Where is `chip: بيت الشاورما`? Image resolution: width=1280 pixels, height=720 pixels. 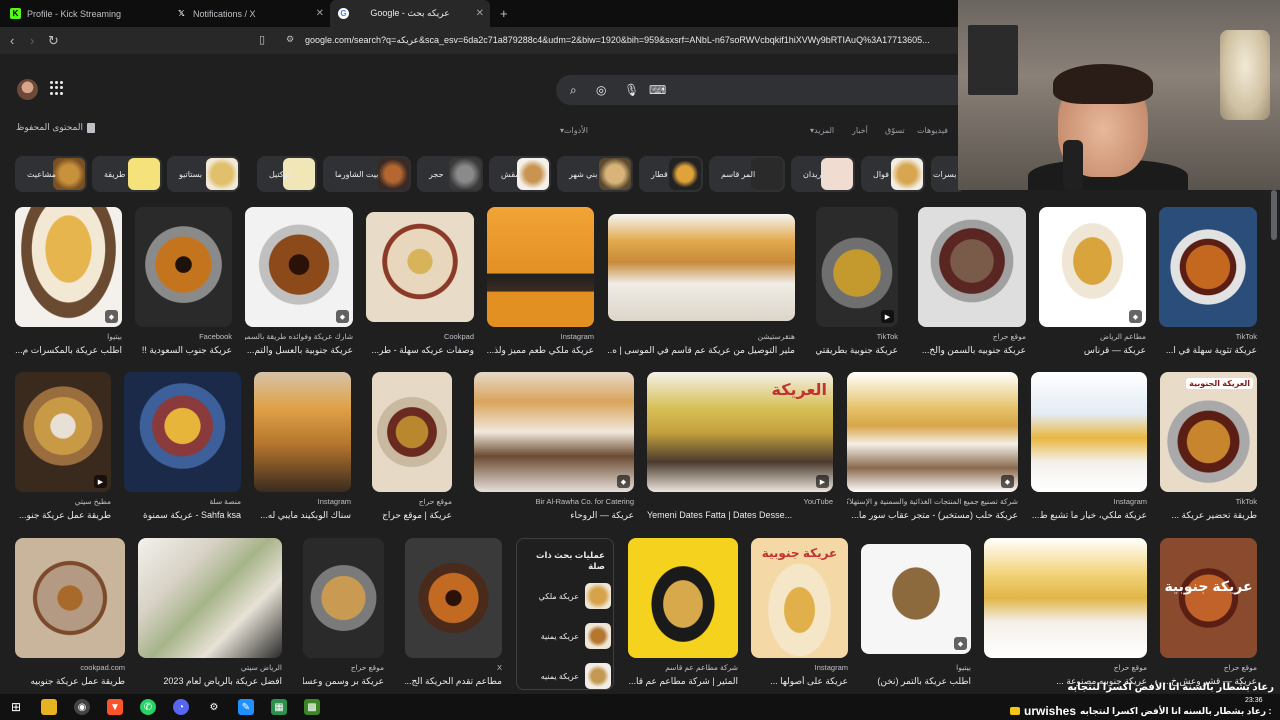
chip: بيت الشاورما is located at coordinates (367, 174).